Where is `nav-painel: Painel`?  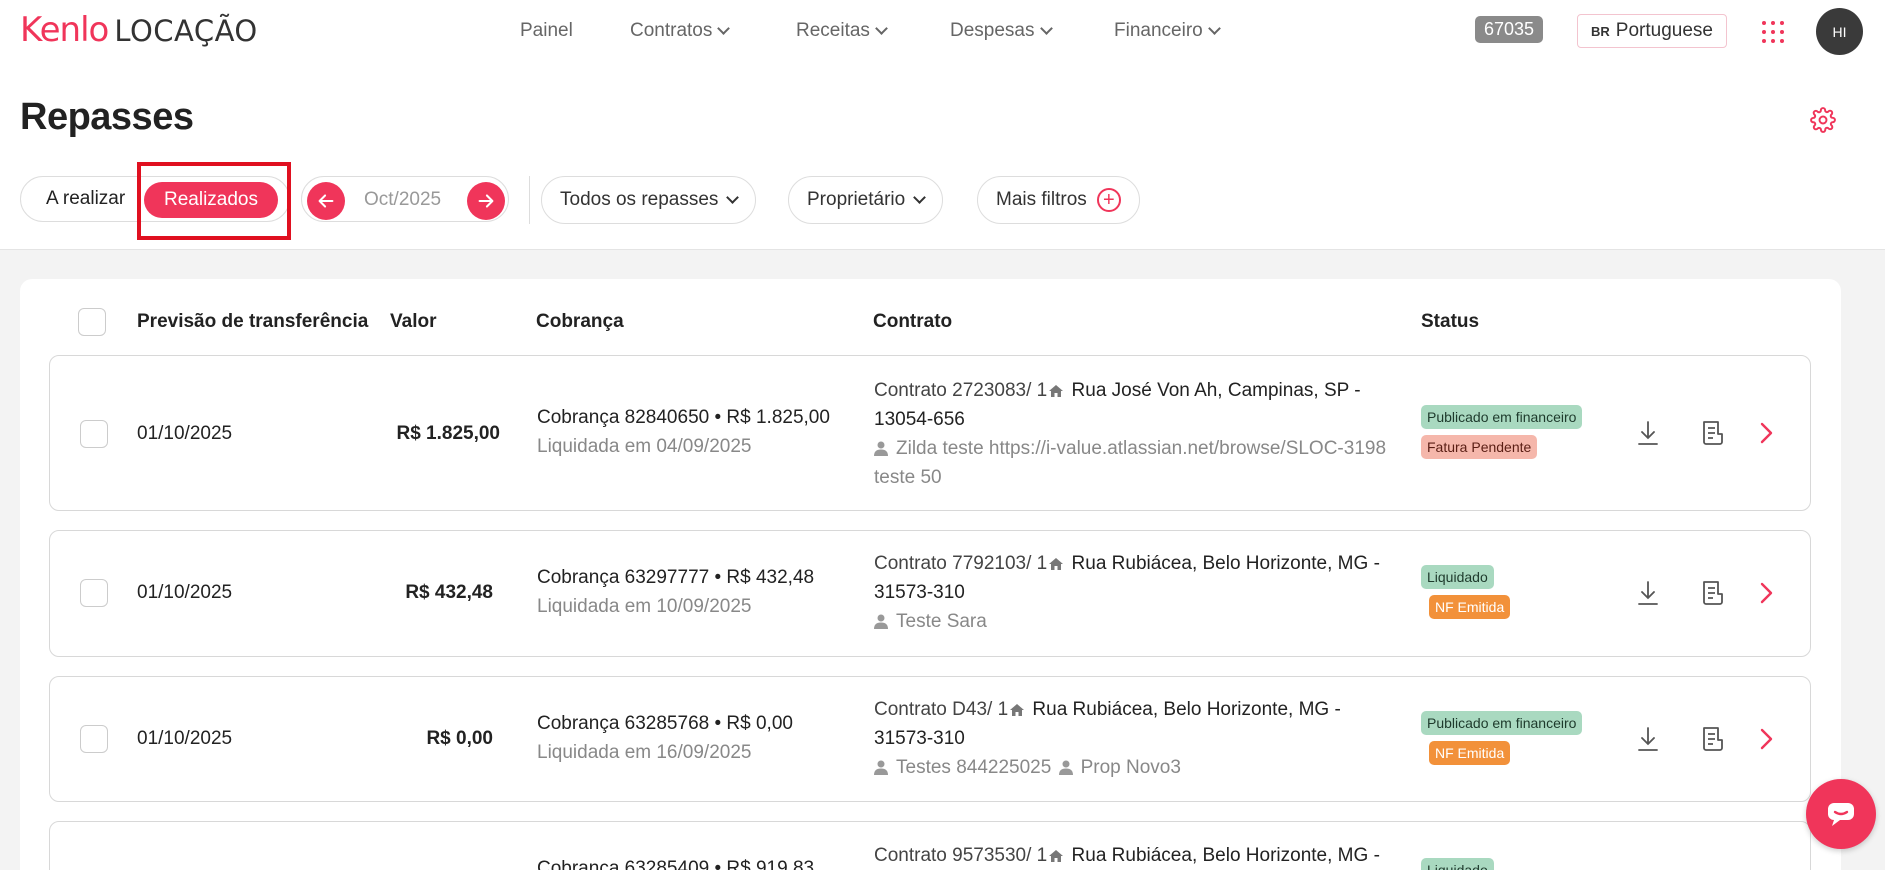 nav-painel: Painel is located at coordinates (546, 31).